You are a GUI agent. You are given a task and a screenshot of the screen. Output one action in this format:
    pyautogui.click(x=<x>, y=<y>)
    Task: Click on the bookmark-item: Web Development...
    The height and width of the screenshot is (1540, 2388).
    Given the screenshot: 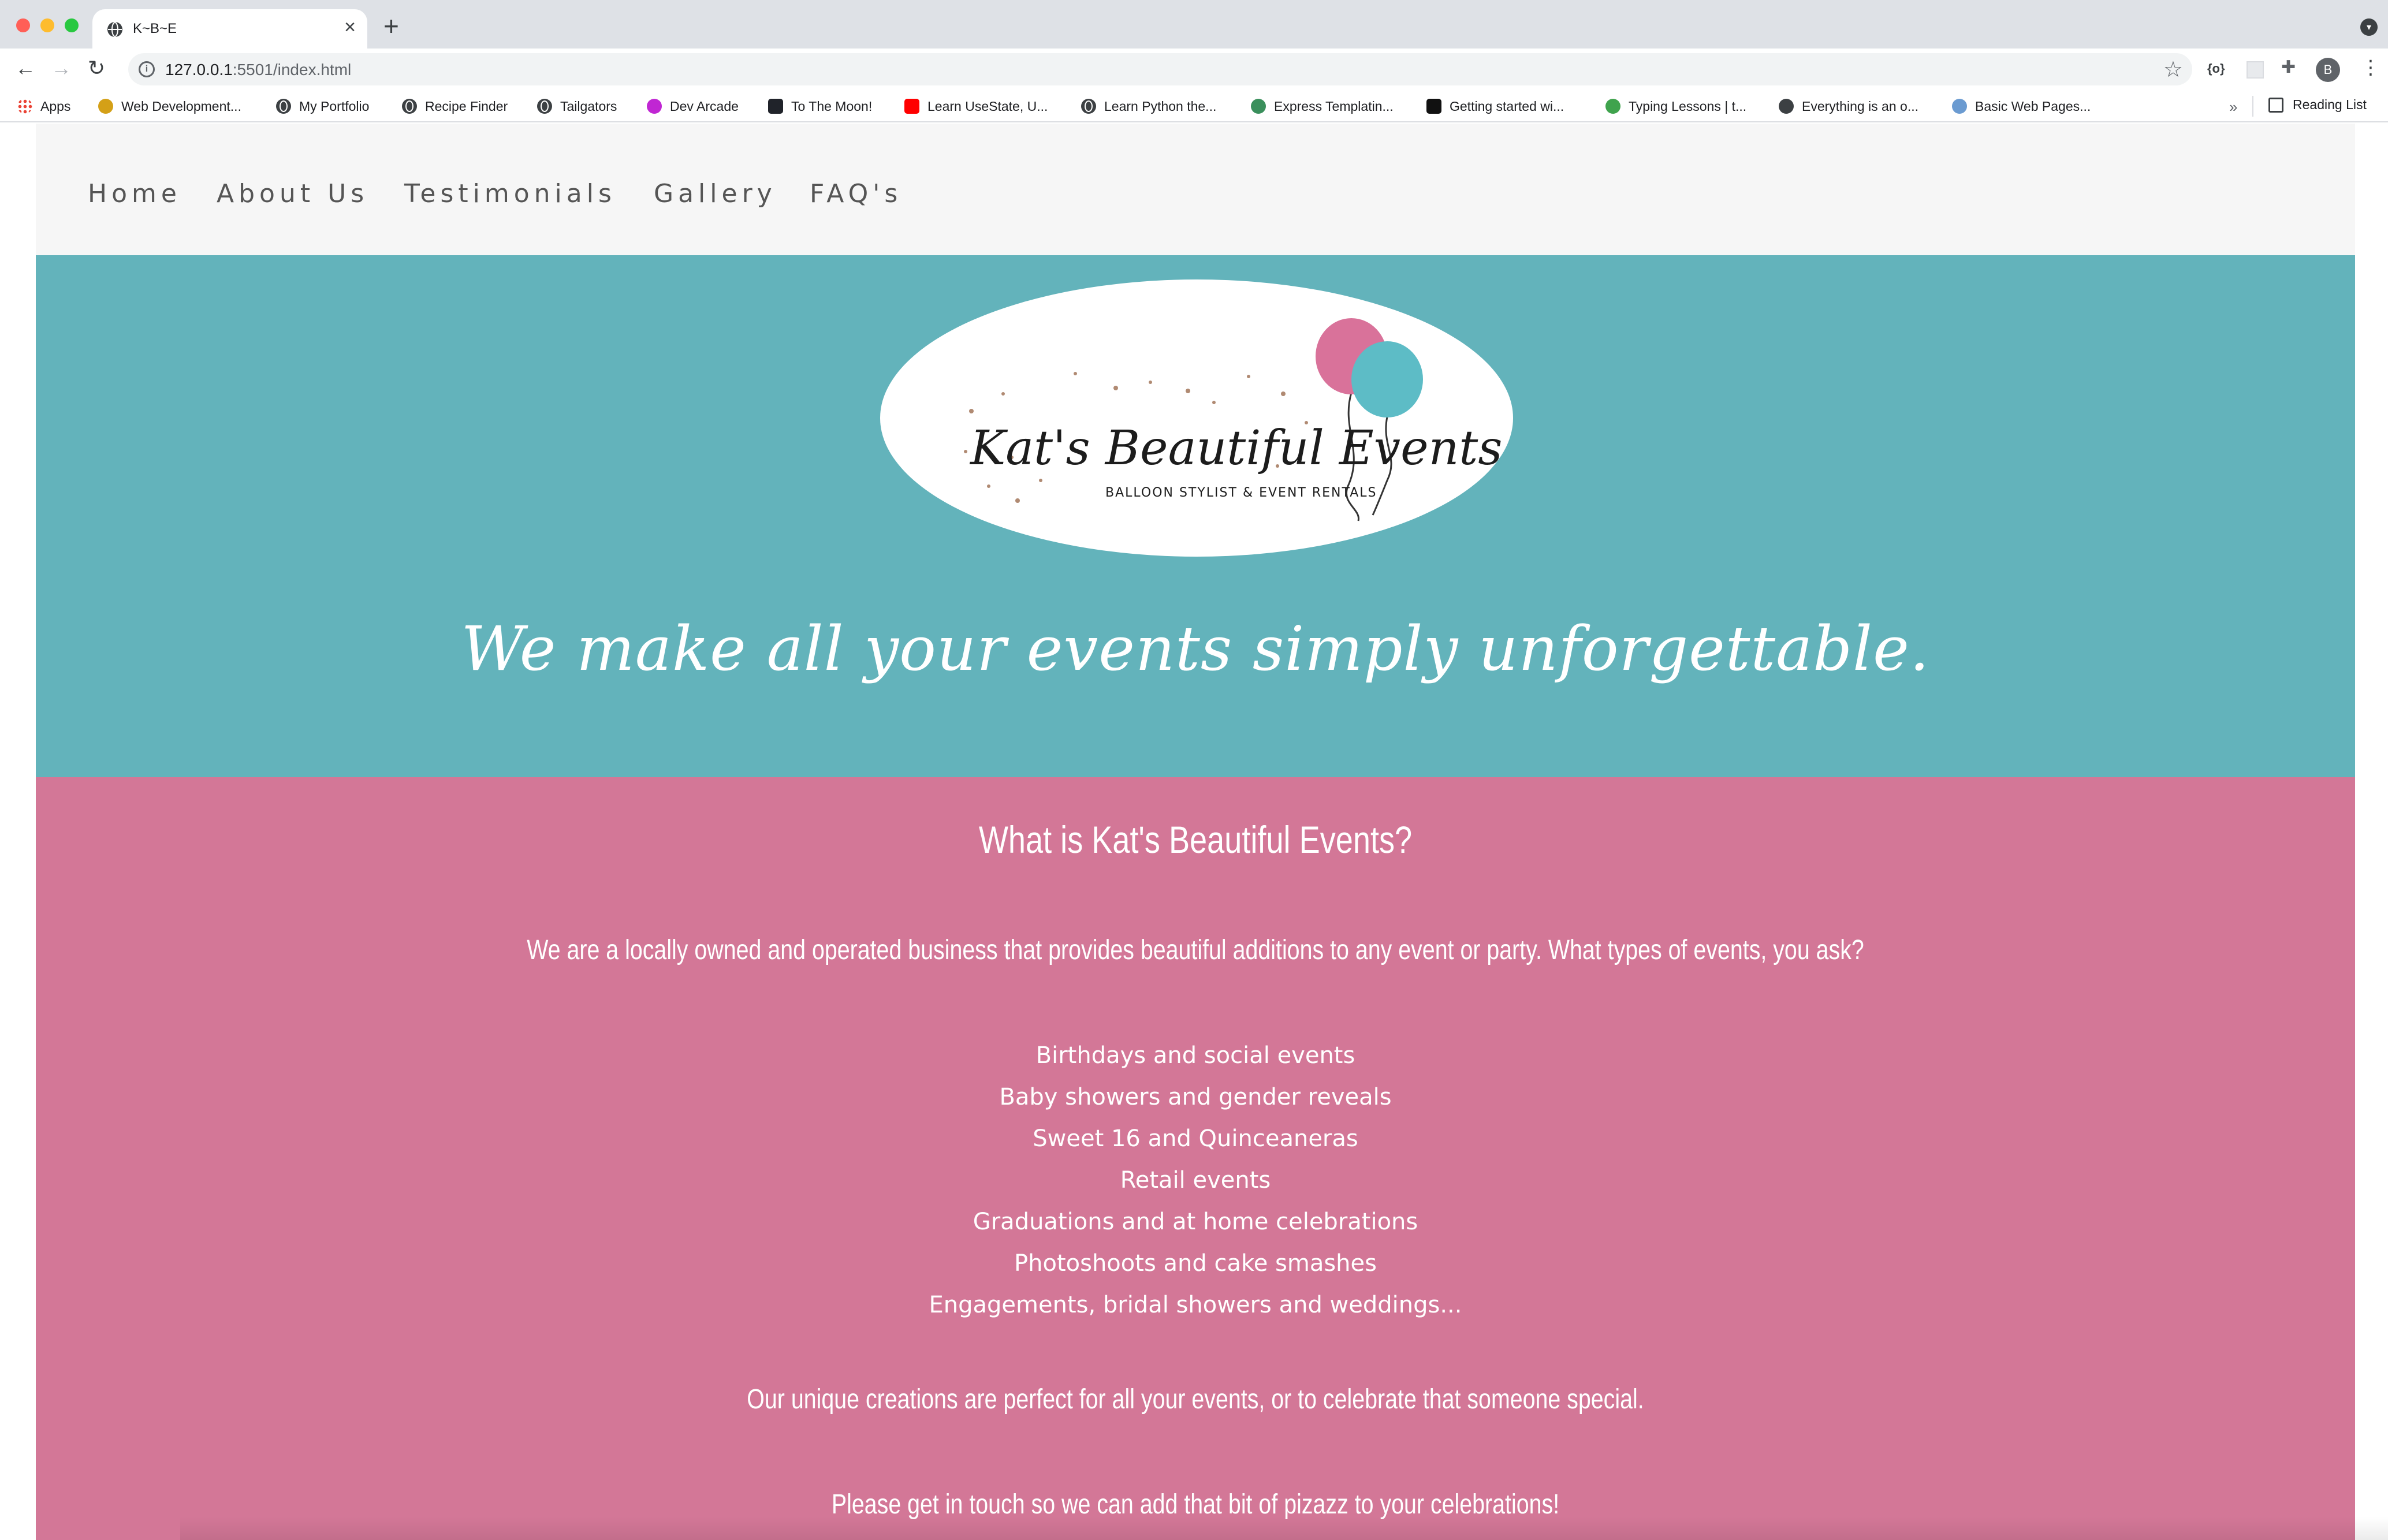 What is the action you would take?
    pyautogui.click(x=169, y=106)
    